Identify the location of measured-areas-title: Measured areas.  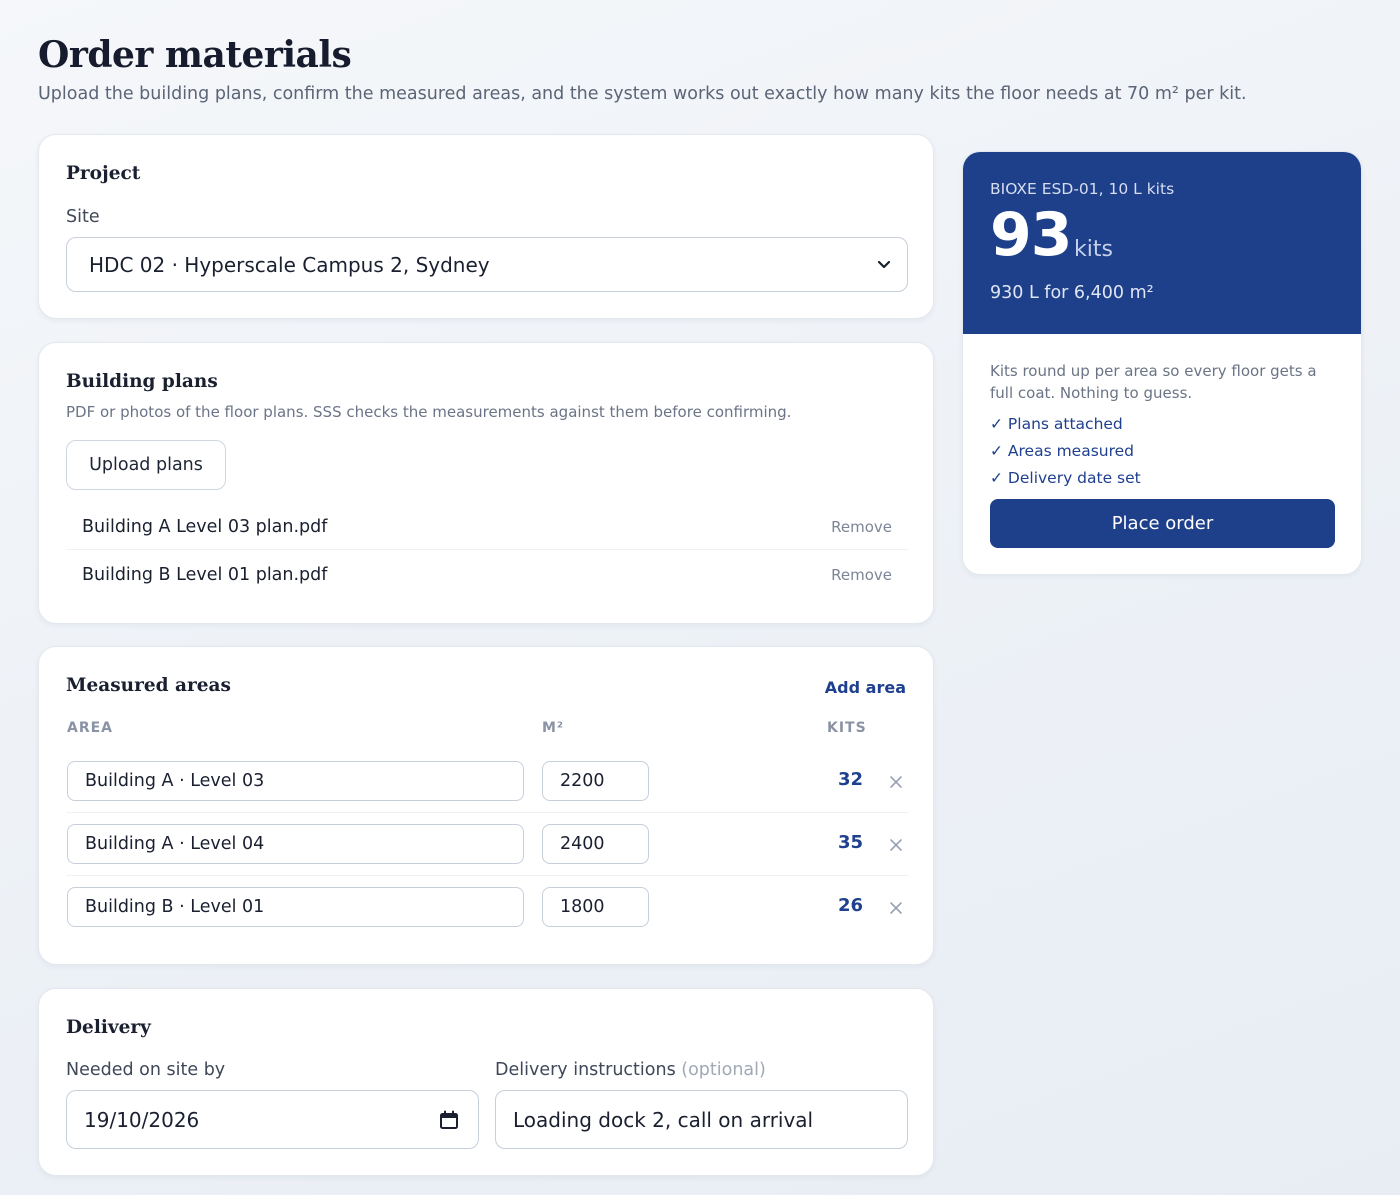
(148, 685).